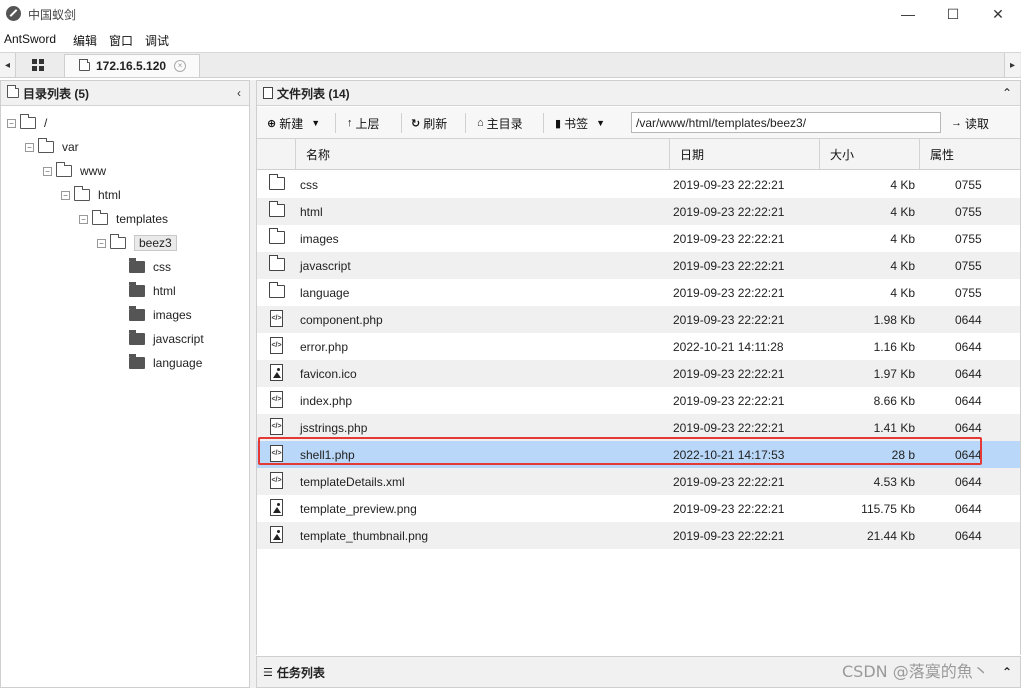  What do you see at coordinates (969, 154) in the screenshot?
I see `column-attr: 属性` at bounding box center [969, 154].